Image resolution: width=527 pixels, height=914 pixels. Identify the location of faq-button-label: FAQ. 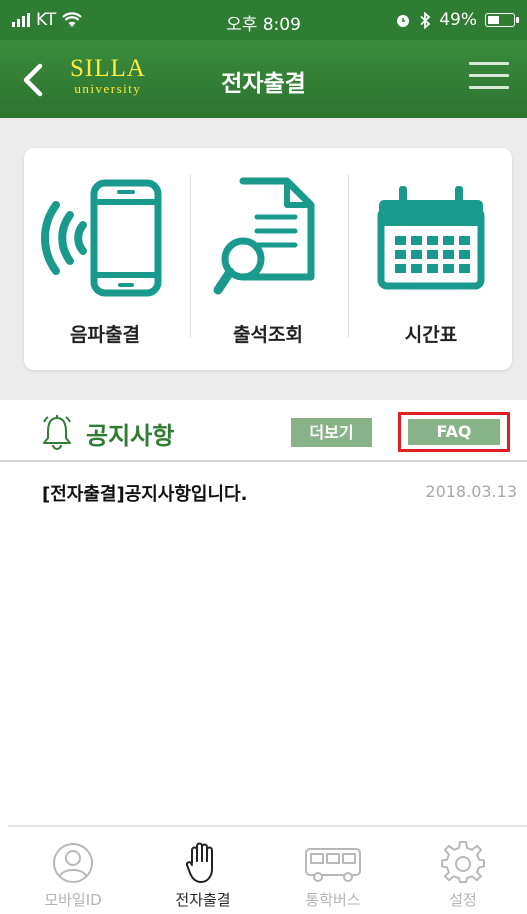
(454, 432).